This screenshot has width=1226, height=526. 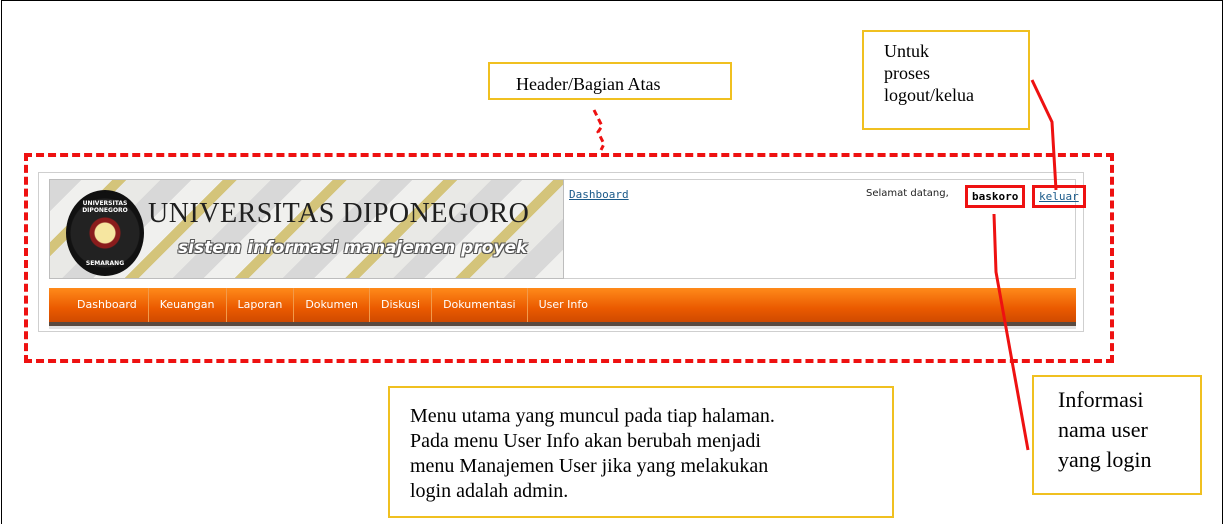 I want to click on callout-logout: Untuk proses logout/kelua, so click(x=946, y=80).